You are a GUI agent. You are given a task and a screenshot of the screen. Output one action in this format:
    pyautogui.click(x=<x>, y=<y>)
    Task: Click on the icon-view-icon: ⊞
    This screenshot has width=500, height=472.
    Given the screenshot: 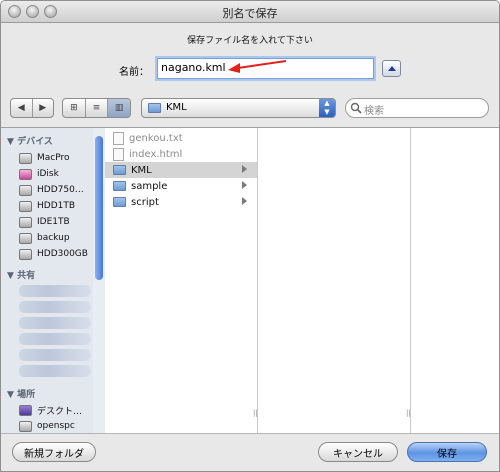 What is the action you would take?
    pyautogui.click(x=74, y=108)
    